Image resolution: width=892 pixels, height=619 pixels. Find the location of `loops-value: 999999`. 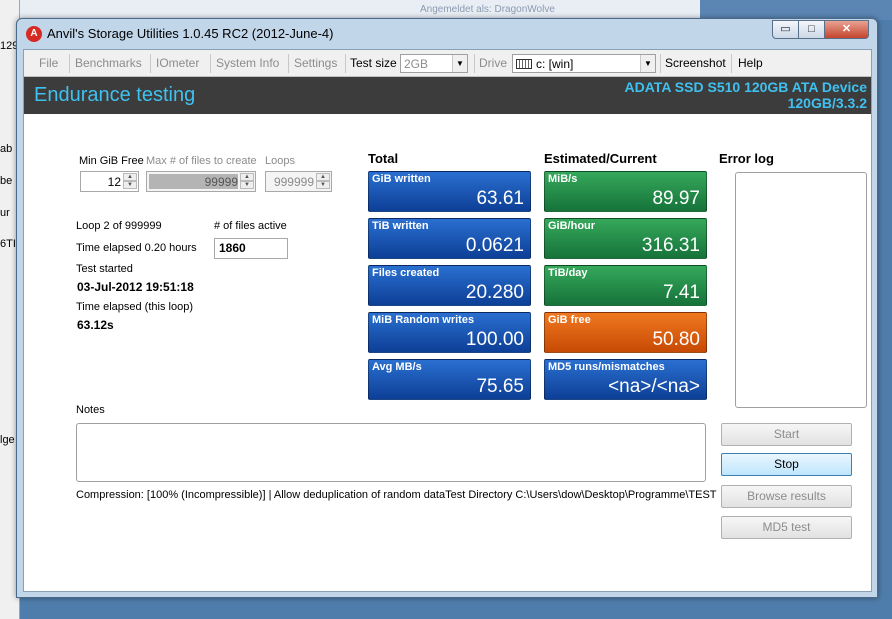

loops-value: 999999 is located at coordinates (293, 182).